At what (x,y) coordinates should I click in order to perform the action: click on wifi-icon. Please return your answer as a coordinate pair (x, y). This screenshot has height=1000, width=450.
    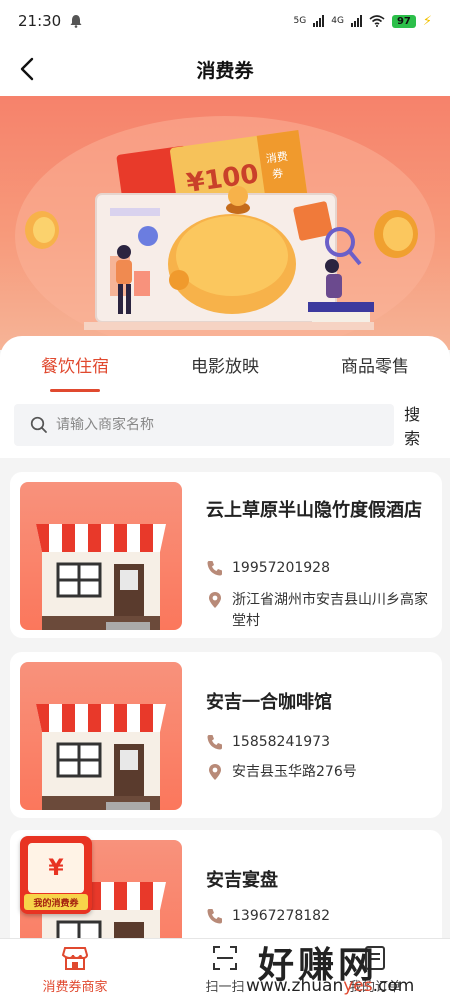
    Looking at the image, I should click on (377, 21).